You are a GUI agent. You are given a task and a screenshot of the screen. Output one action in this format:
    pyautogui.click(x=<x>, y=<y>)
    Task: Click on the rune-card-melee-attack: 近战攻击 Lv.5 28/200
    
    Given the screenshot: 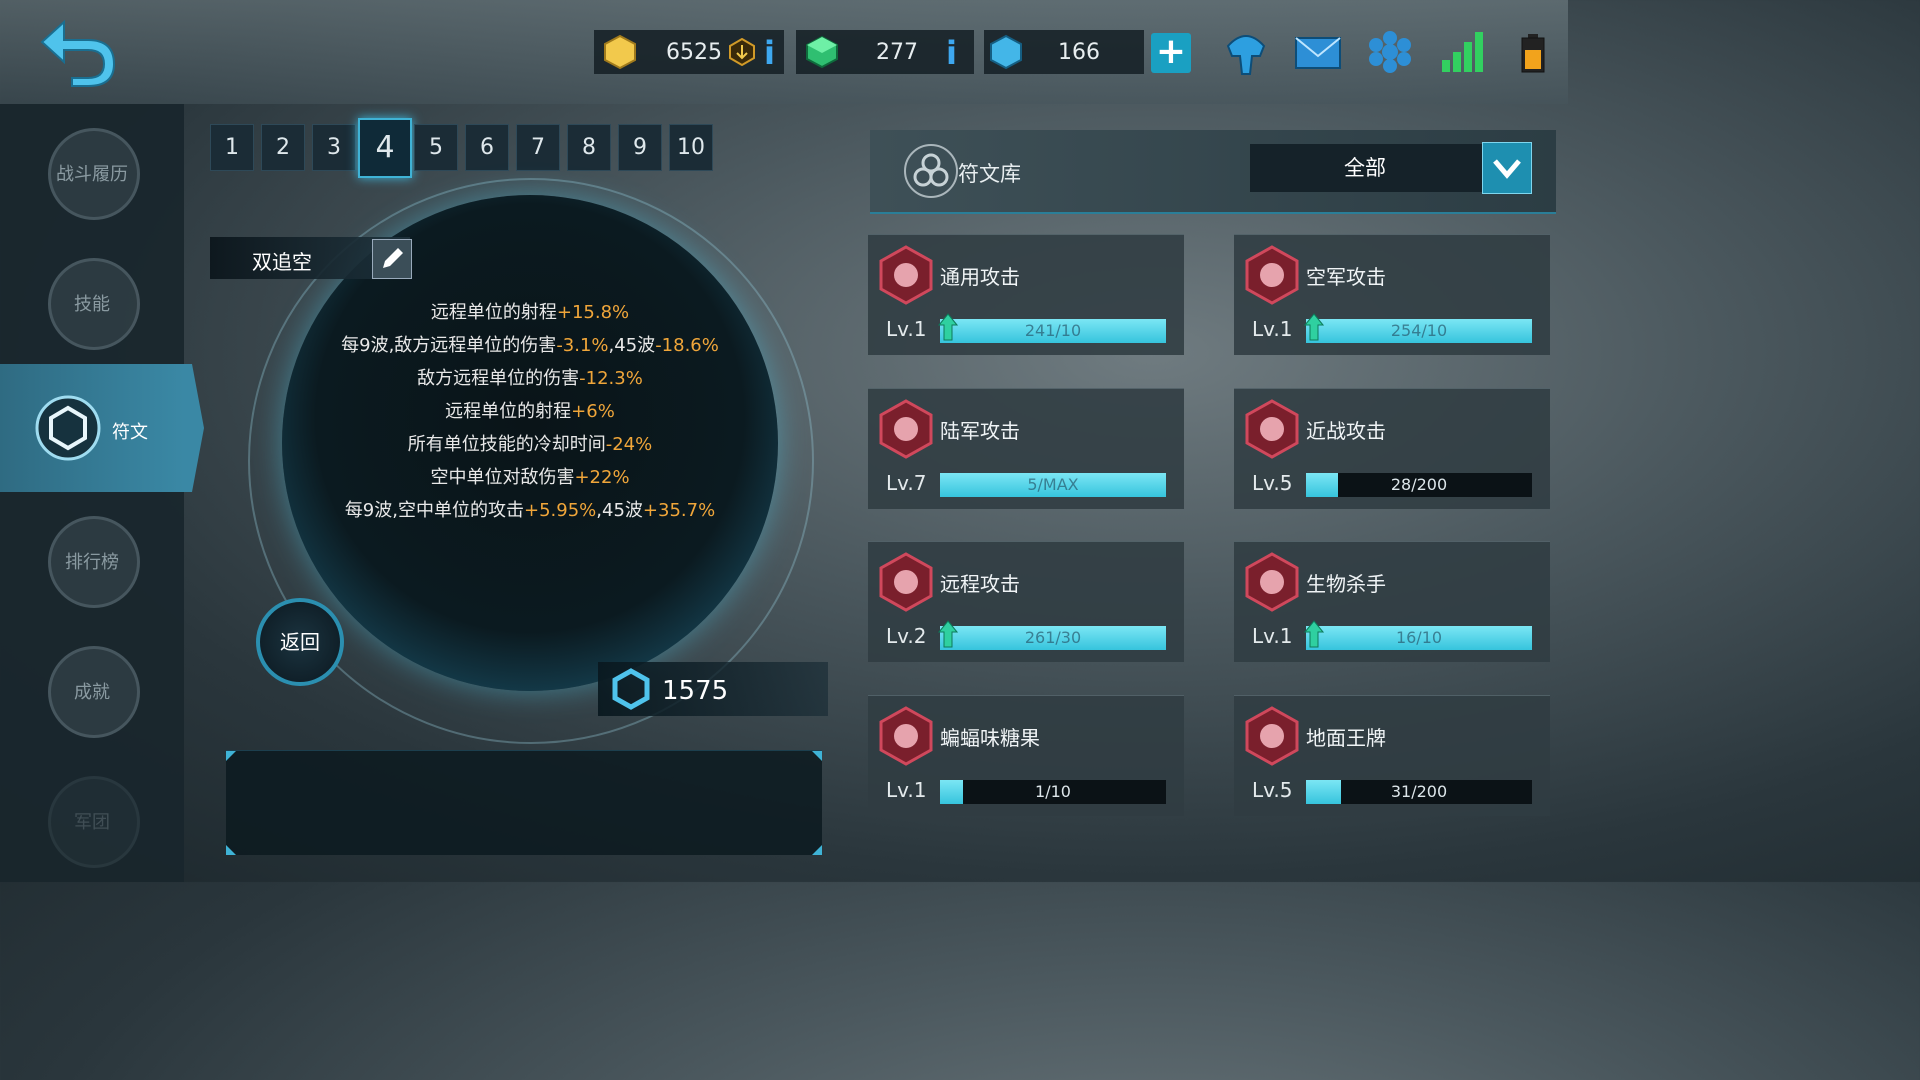 What is the action you would take?
    pyautogui.click(x=1392, y=448)
    